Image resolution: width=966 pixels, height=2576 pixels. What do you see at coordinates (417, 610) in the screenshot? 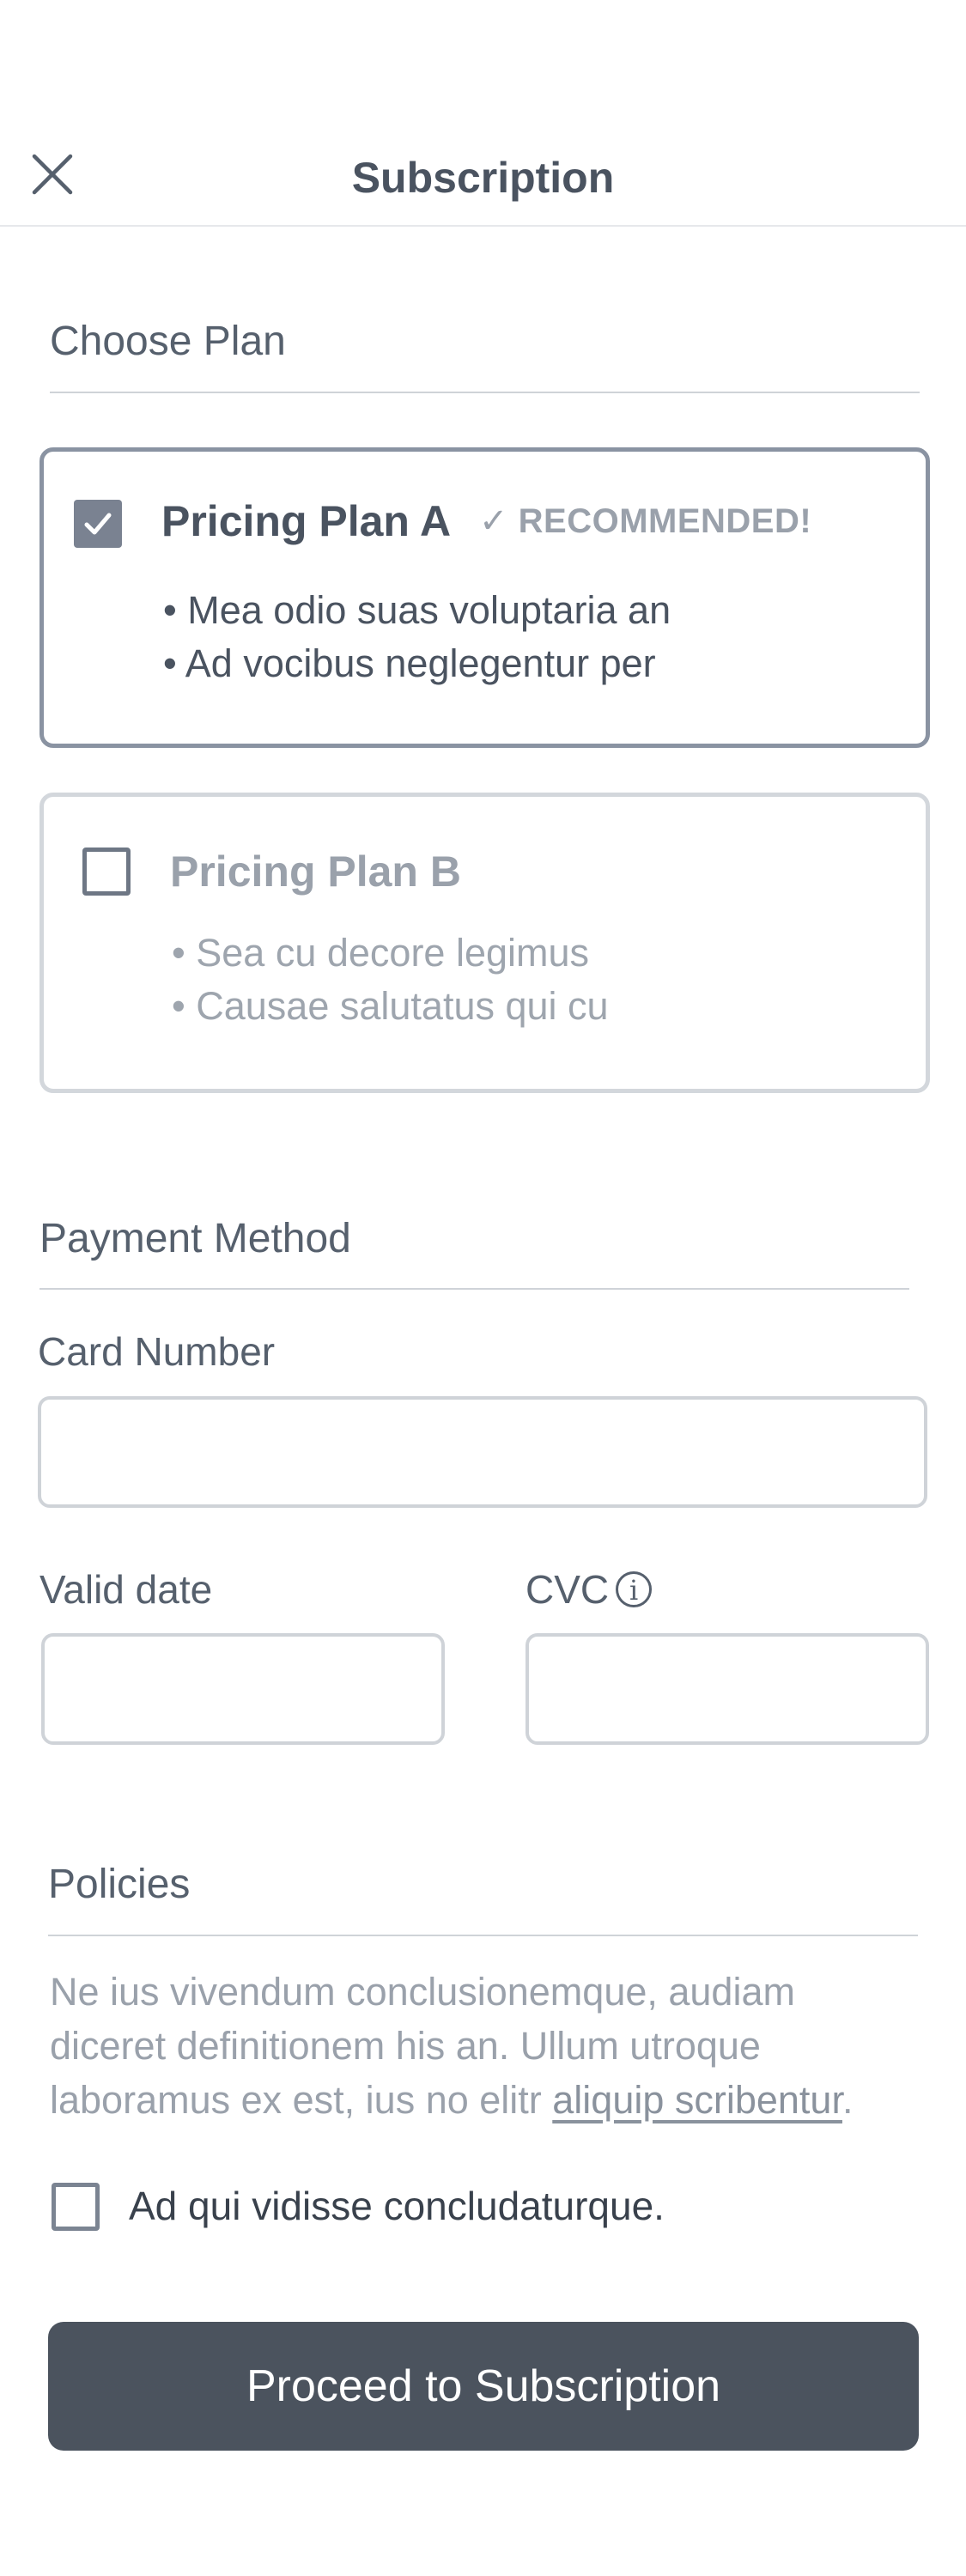
I see `plan-a-feature-1: • Mea odio suas voluptaria an` at bounding box center [417, 610].